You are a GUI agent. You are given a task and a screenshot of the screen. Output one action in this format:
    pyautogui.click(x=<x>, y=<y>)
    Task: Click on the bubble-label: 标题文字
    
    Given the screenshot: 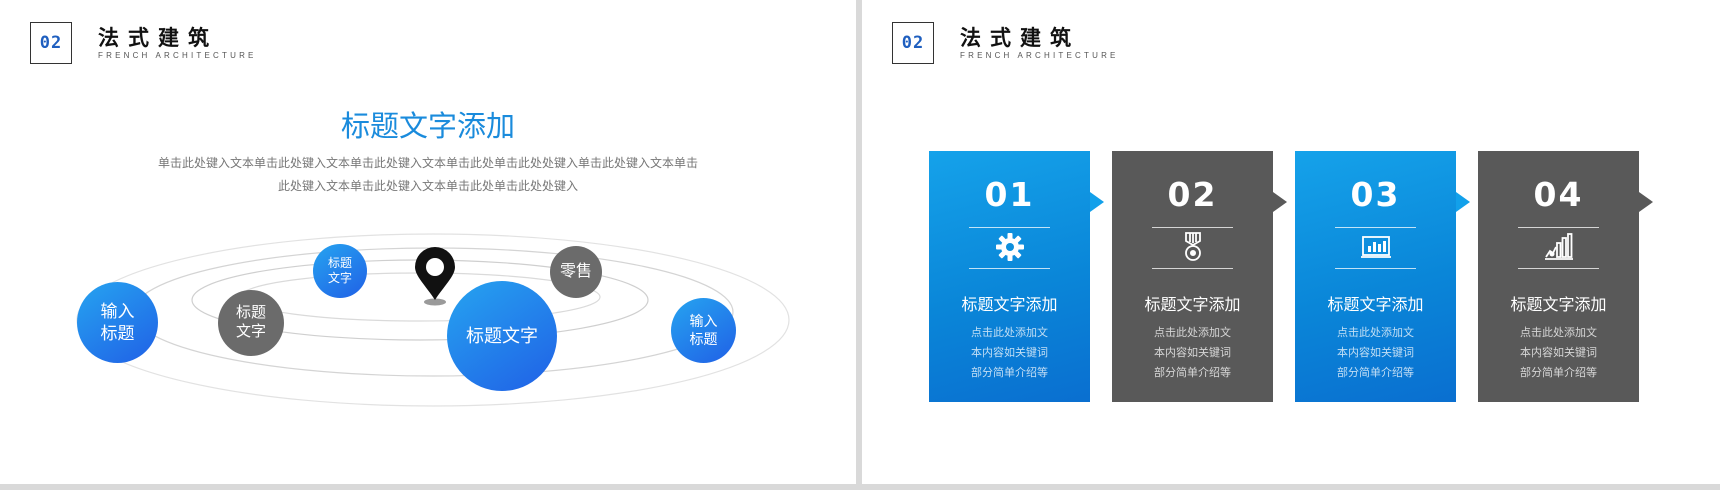 What is the action you would take?
    pyautogui.click(x=502, y=335)
    